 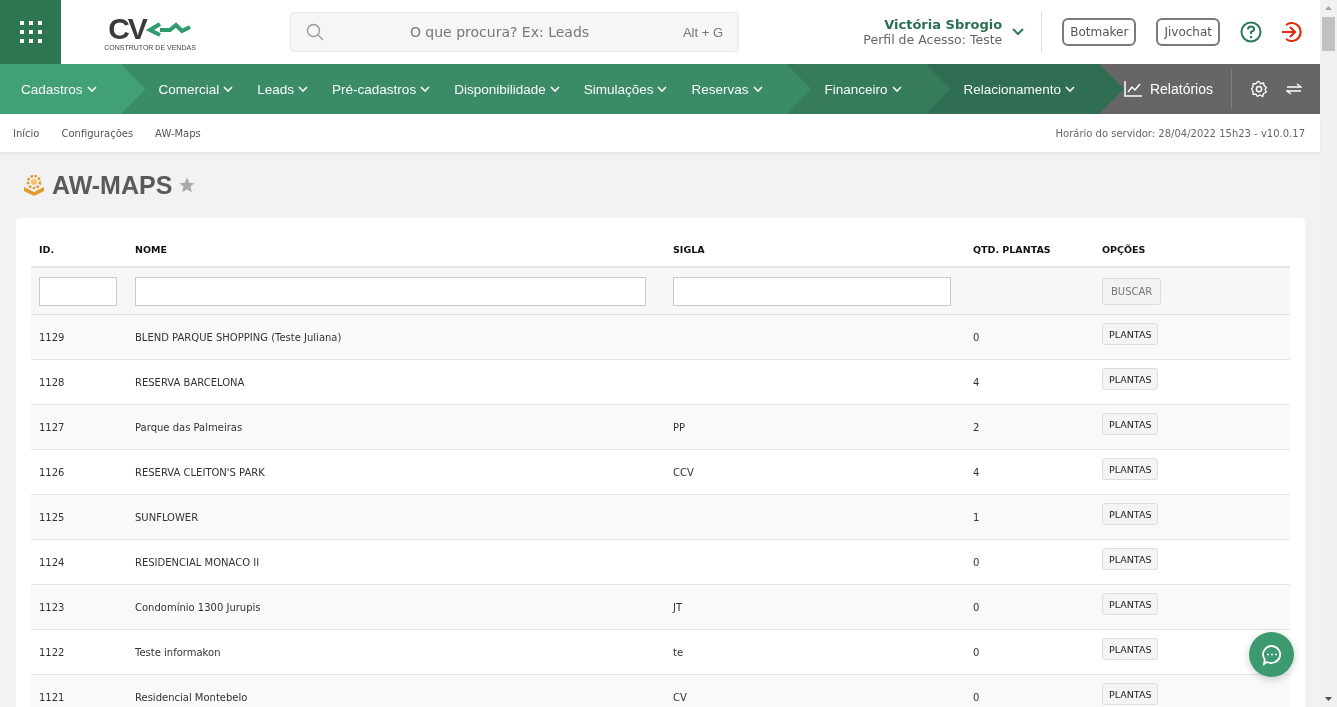 What do you see at coordinates (727, 89) in the screenshot?
I see `menu-item: Reservas` at bounding box center [727, 89].